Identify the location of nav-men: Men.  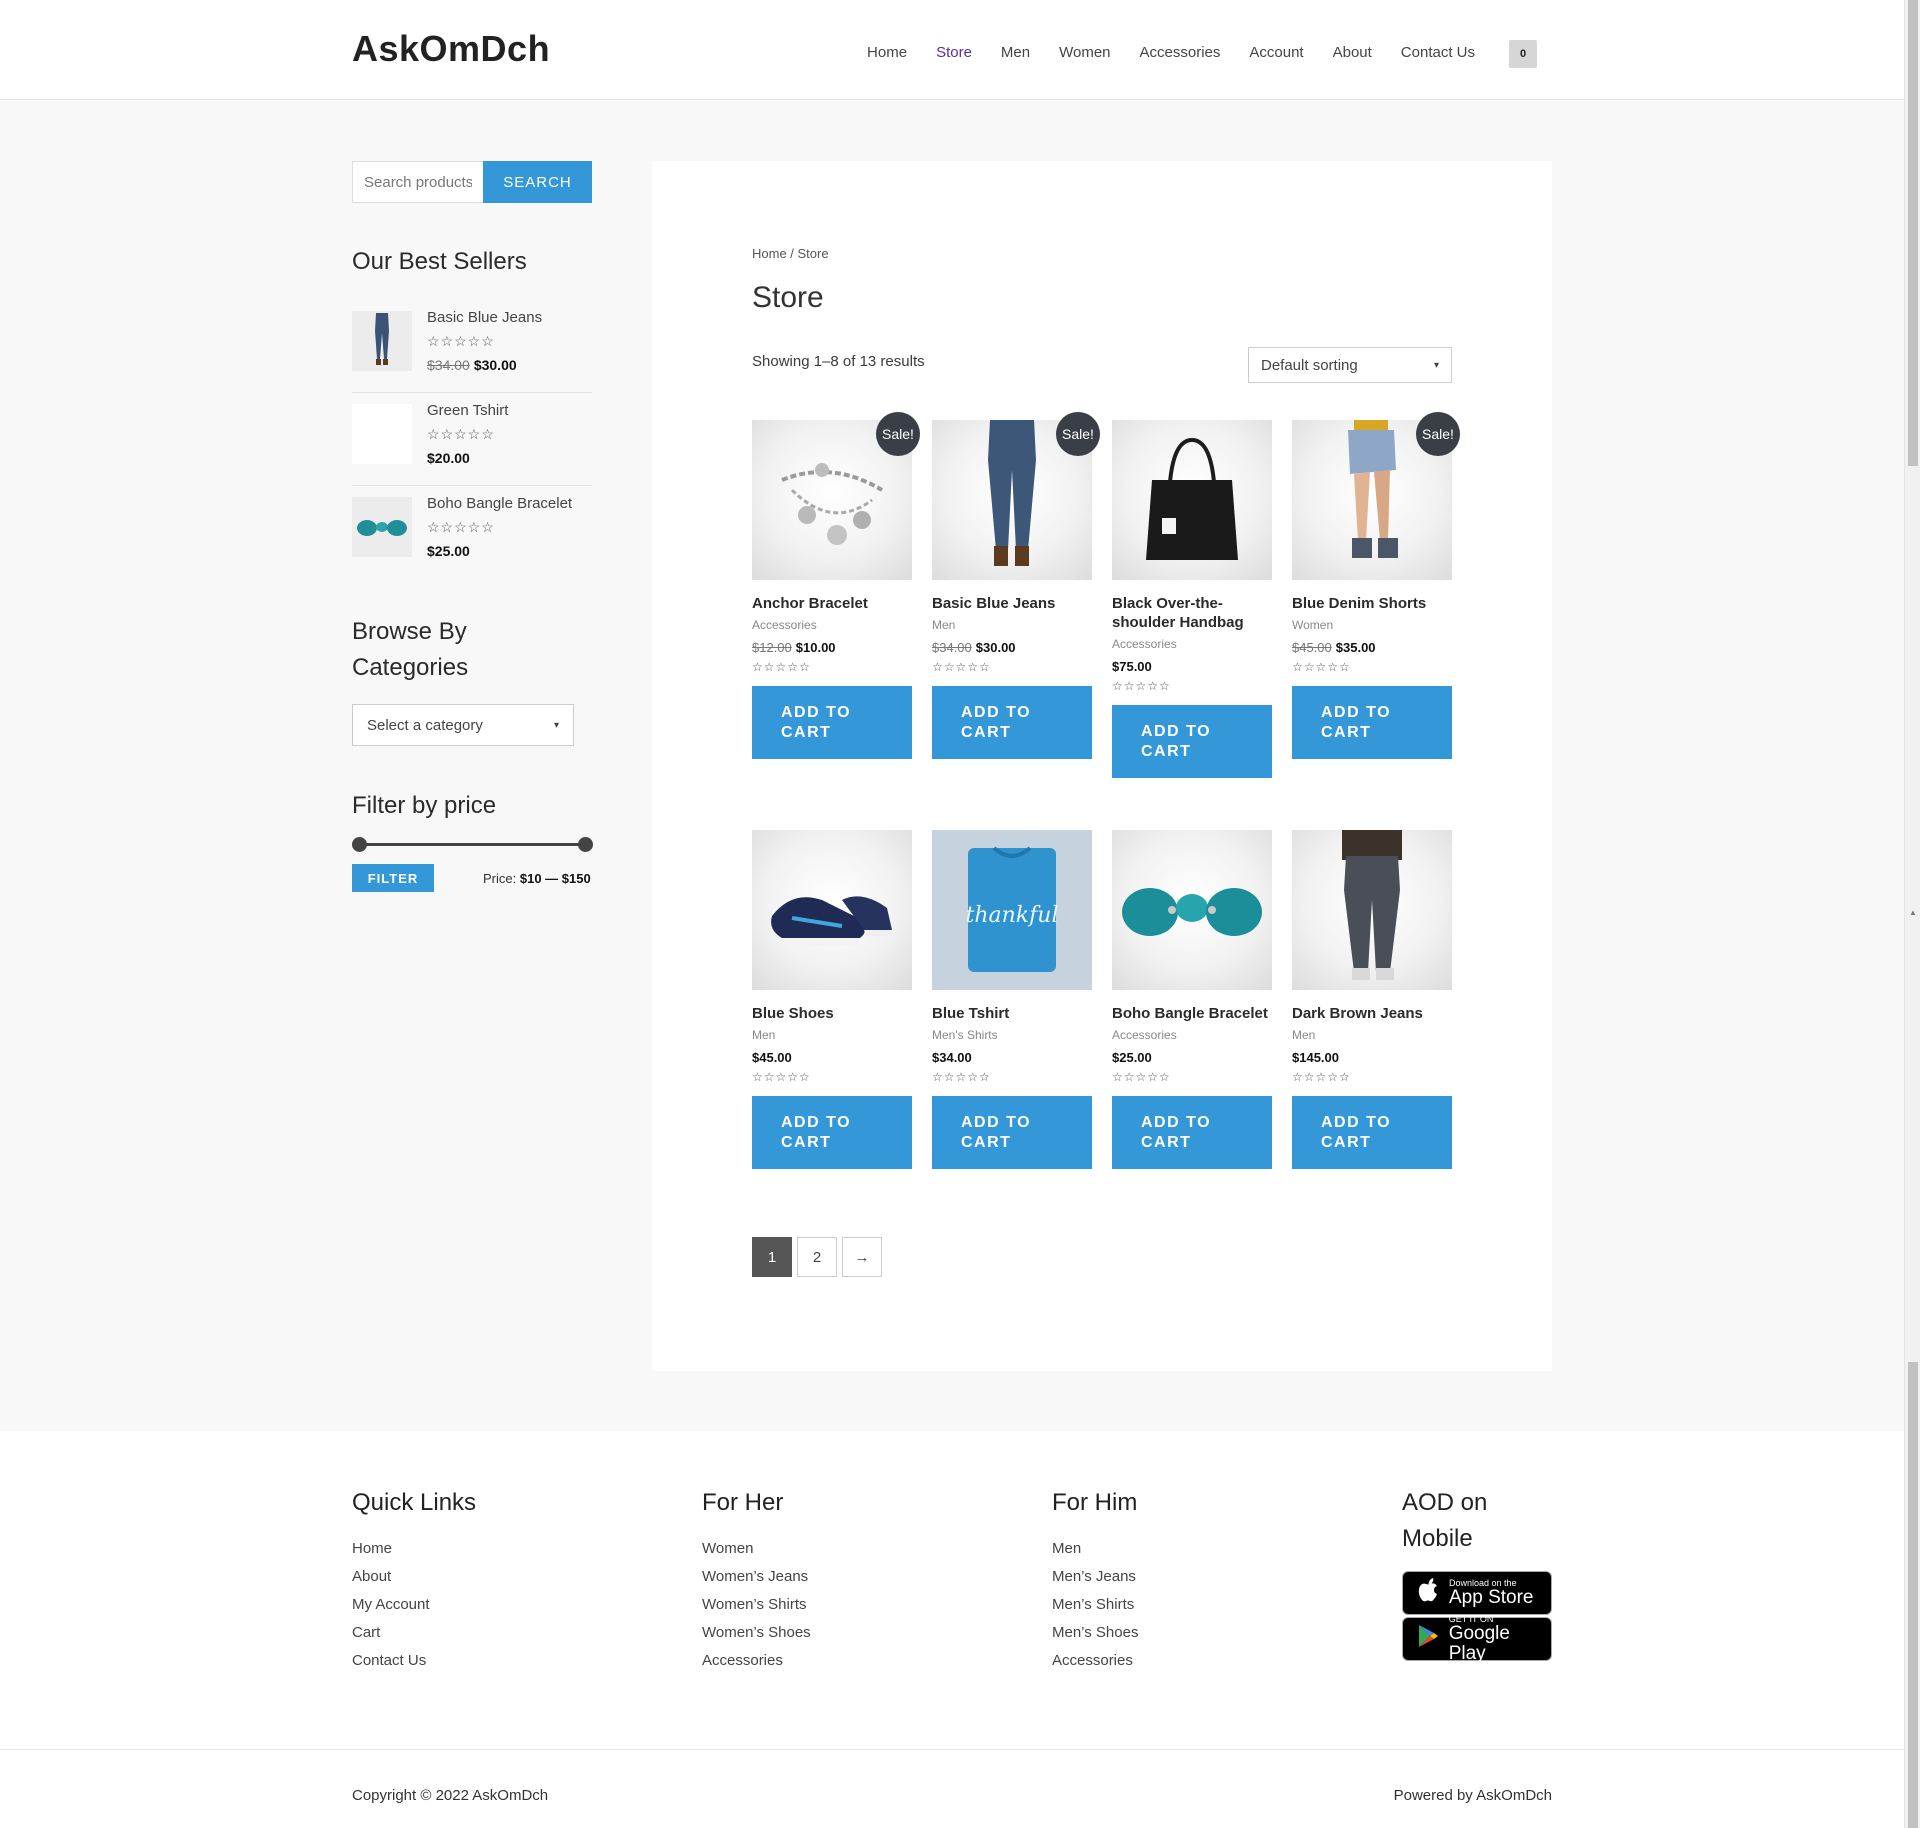
(1015, 52).